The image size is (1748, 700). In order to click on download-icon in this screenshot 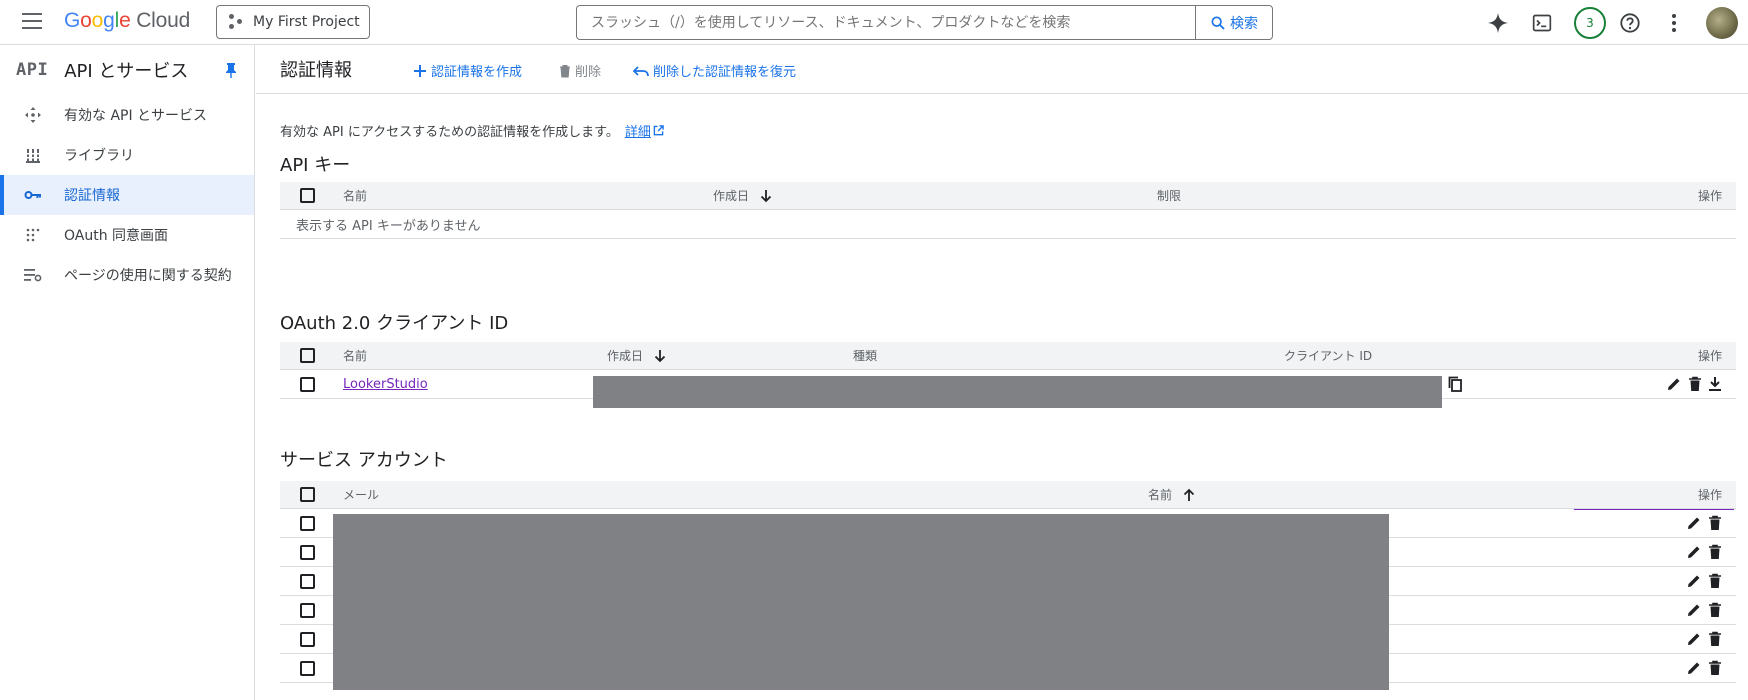, I will do `click(1715, 384)`.